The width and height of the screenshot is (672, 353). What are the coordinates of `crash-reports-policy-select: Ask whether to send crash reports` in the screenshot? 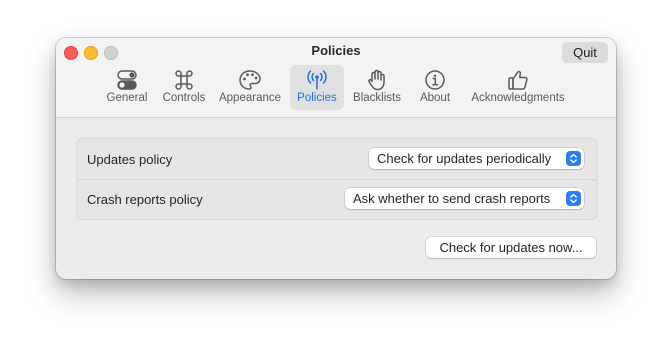 It's located at (464, 198).